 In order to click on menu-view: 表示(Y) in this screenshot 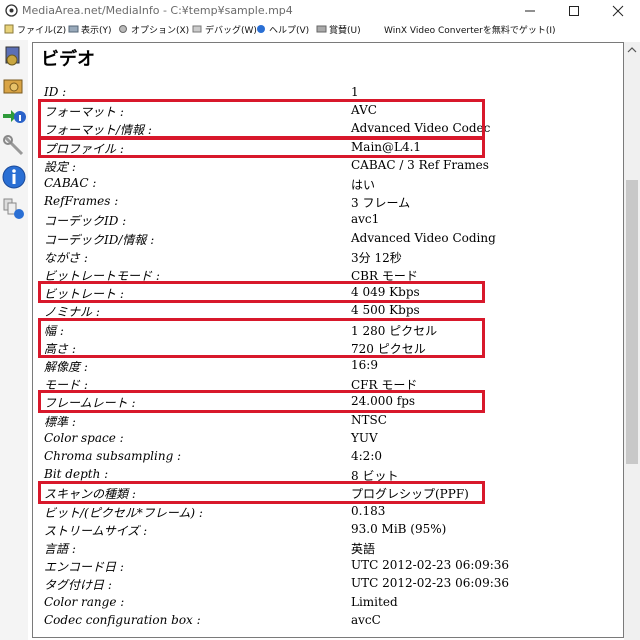, I will do `click(90, 31)`.